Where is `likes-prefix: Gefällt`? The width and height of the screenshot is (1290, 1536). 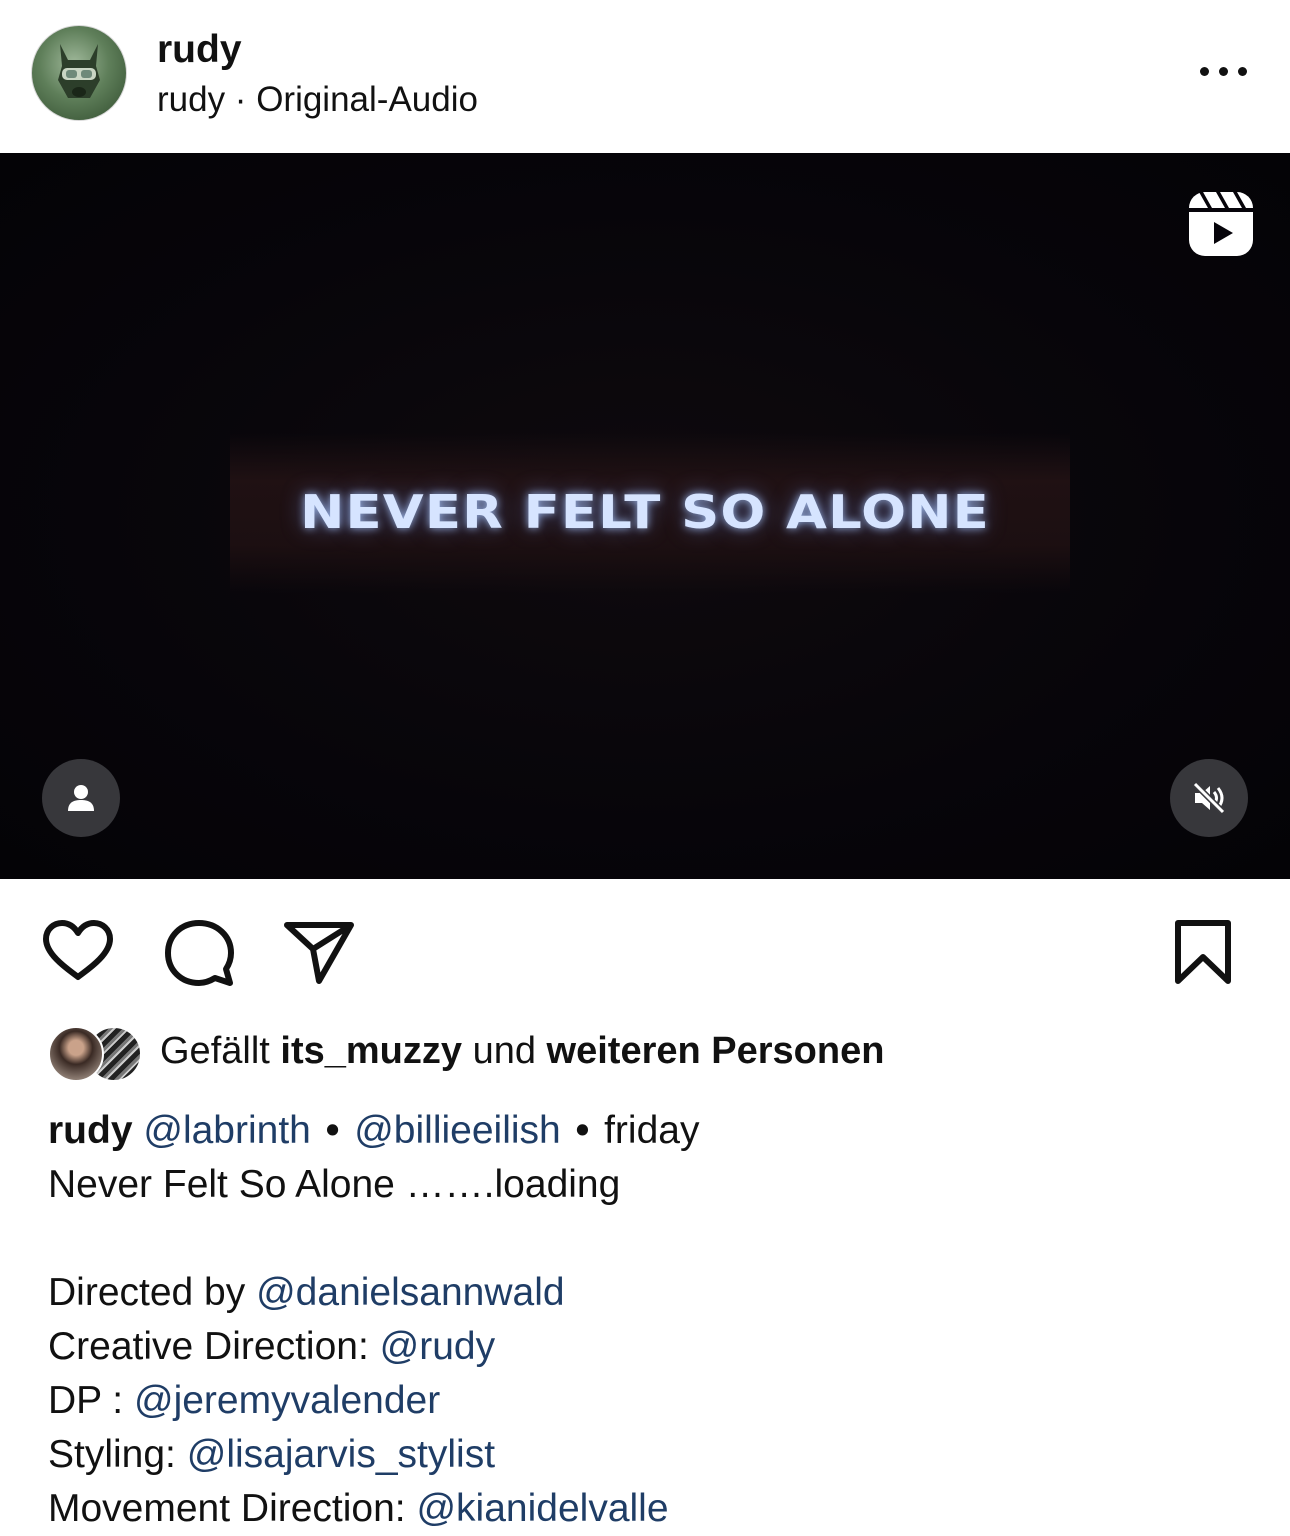 likes-prefix: Gefällt is located at coordinates (220, 1051).